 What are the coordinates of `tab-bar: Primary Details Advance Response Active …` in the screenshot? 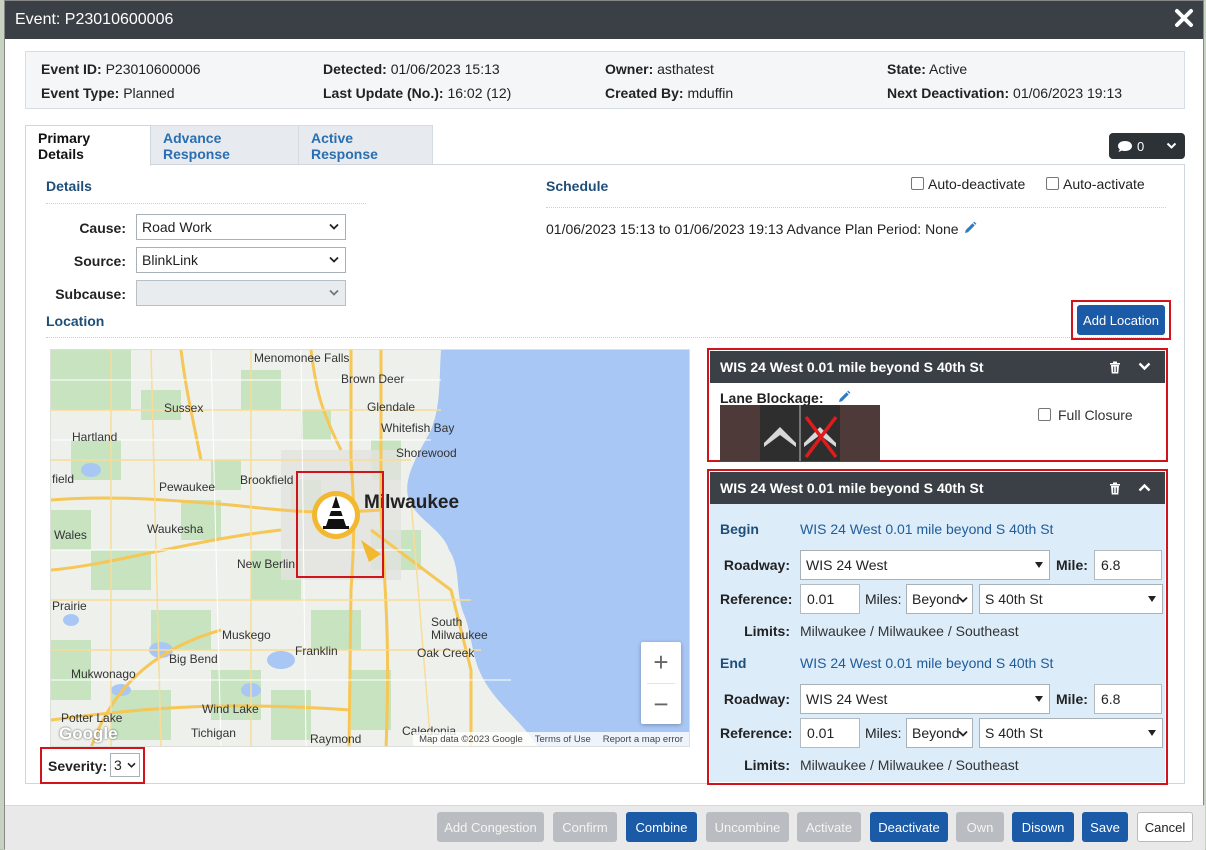 It's located at (229, 145).